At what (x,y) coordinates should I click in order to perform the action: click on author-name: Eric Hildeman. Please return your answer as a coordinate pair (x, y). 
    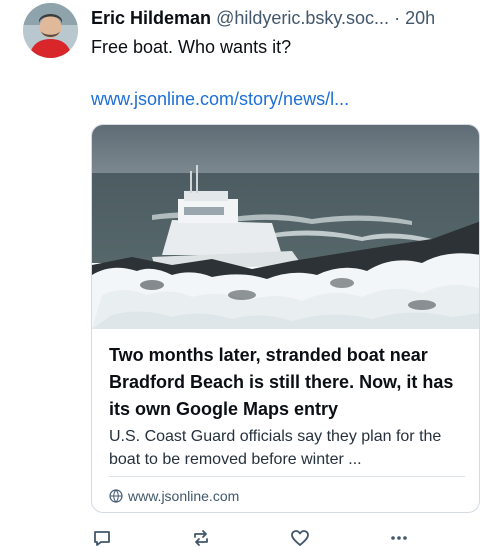
    Looking at the image, I should click on (151, 18).